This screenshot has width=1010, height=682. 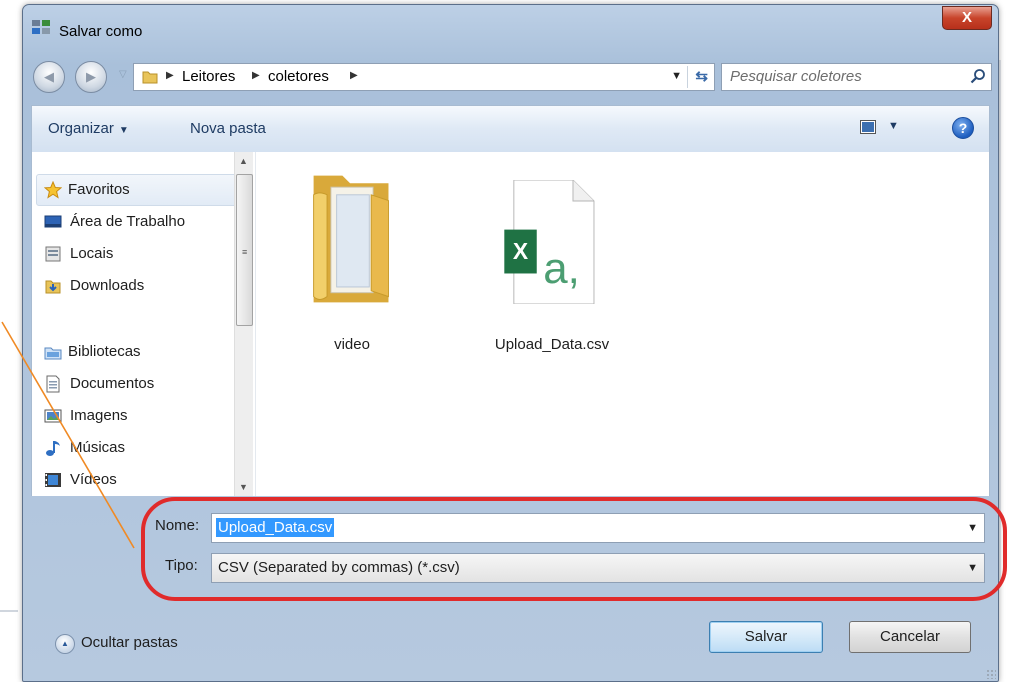 I want to click on svg-text: a,, so click(x=561, y=268).